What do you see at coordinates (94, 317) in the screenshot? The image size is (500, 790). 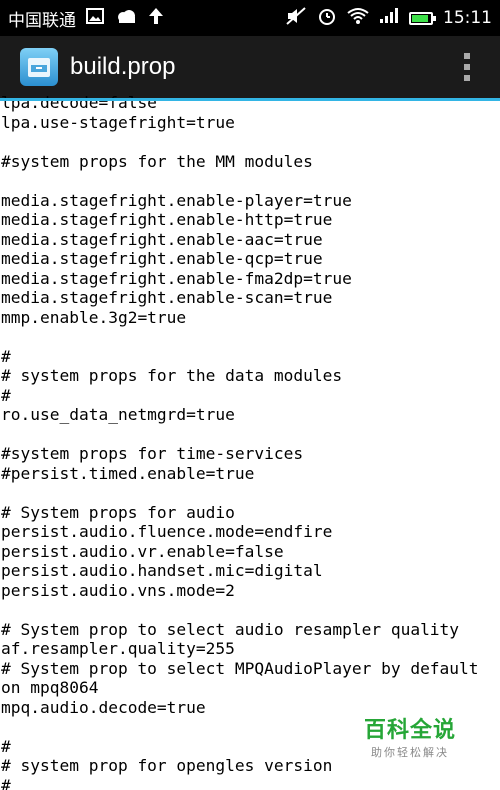 I see `file-text-line: mmp.enable.3g2=true` at bounding box center [94, 317].